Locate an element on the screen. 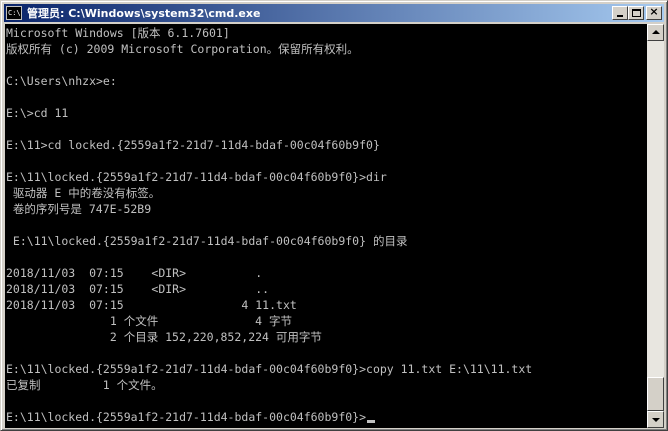 The height and width of the screenshot is (431, 668). title-bar: C:\ 管理员: C:\Windows\system32\cmd.exe × is located at coordinates (334, 13).